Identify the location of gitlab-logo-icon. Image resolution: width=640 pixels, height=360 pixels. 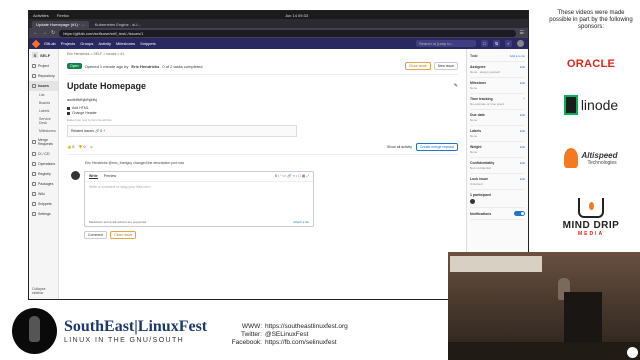
(36, 43).